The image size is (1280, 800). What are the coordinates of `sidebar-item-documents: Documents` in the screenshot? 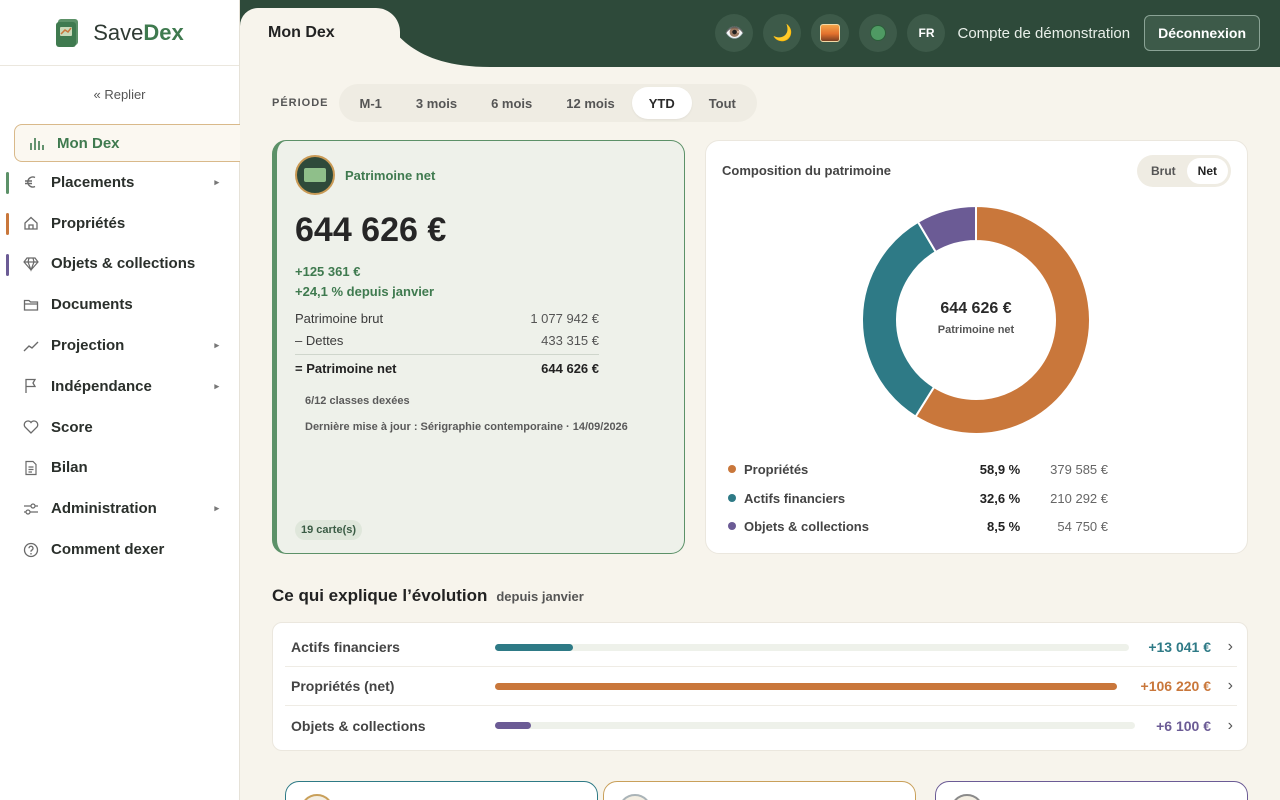 It's located at (119, 304).